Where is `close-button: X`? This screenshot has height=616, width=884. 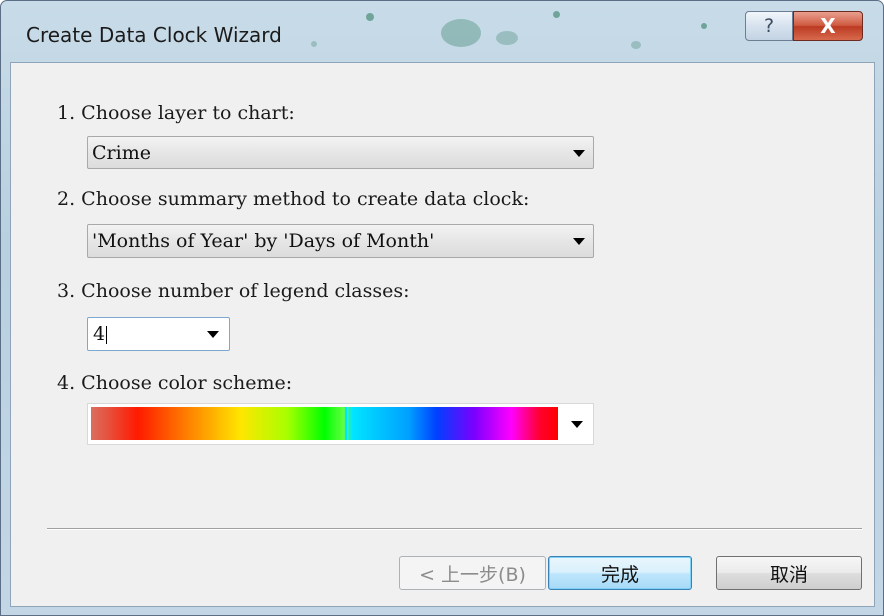 close-button: X is located at coordinates (828, 26).